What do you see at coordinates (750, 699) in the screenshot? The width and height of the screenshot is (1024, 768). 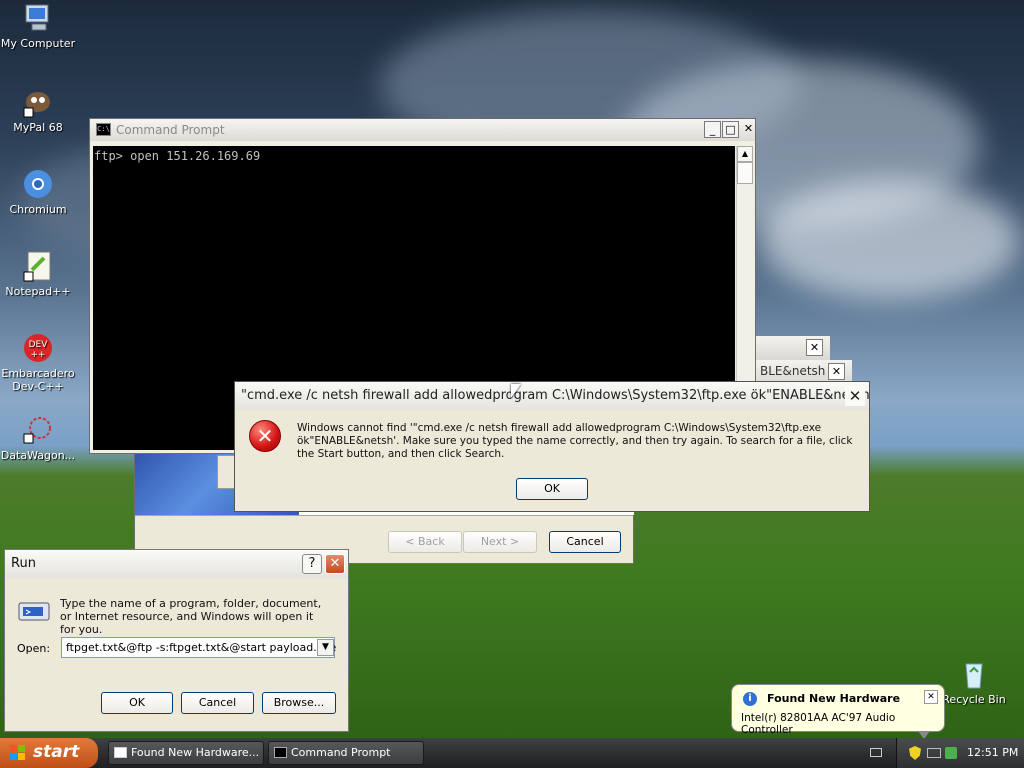 I see `info-icon: i` at bounding box center [750, 699].